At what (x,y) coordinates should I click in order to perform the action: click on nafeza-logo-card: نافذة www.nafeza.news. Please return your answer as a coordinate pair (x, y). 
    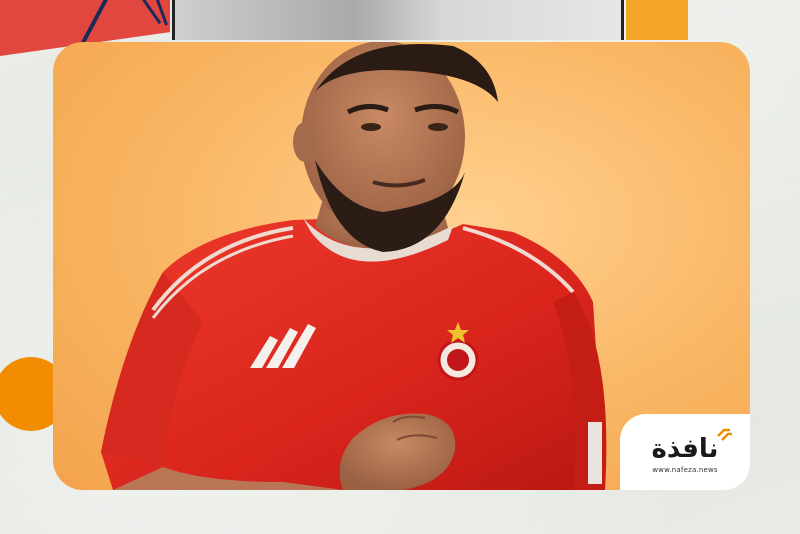
    Looking at the image, I should click on (685, 452).